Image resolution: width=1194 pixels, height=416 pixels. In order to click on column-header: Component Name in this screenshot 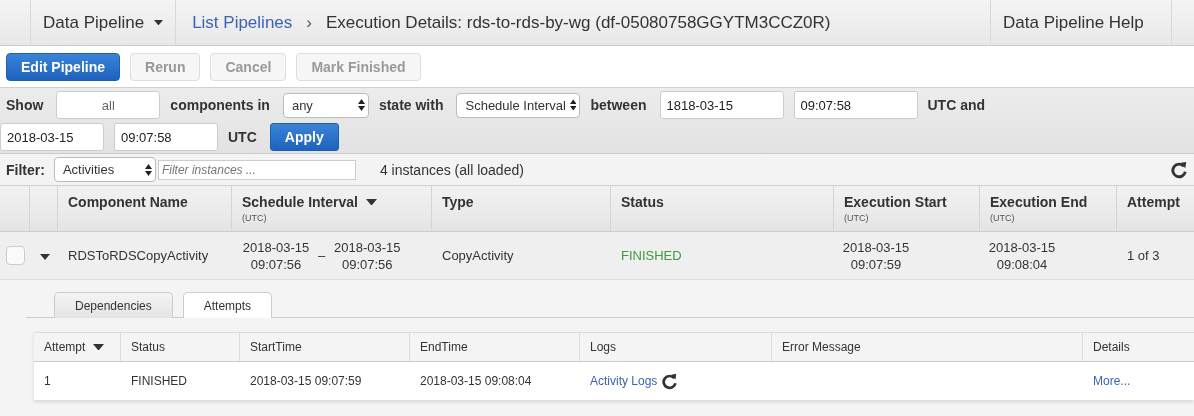, I will do `click(144, 202)`.